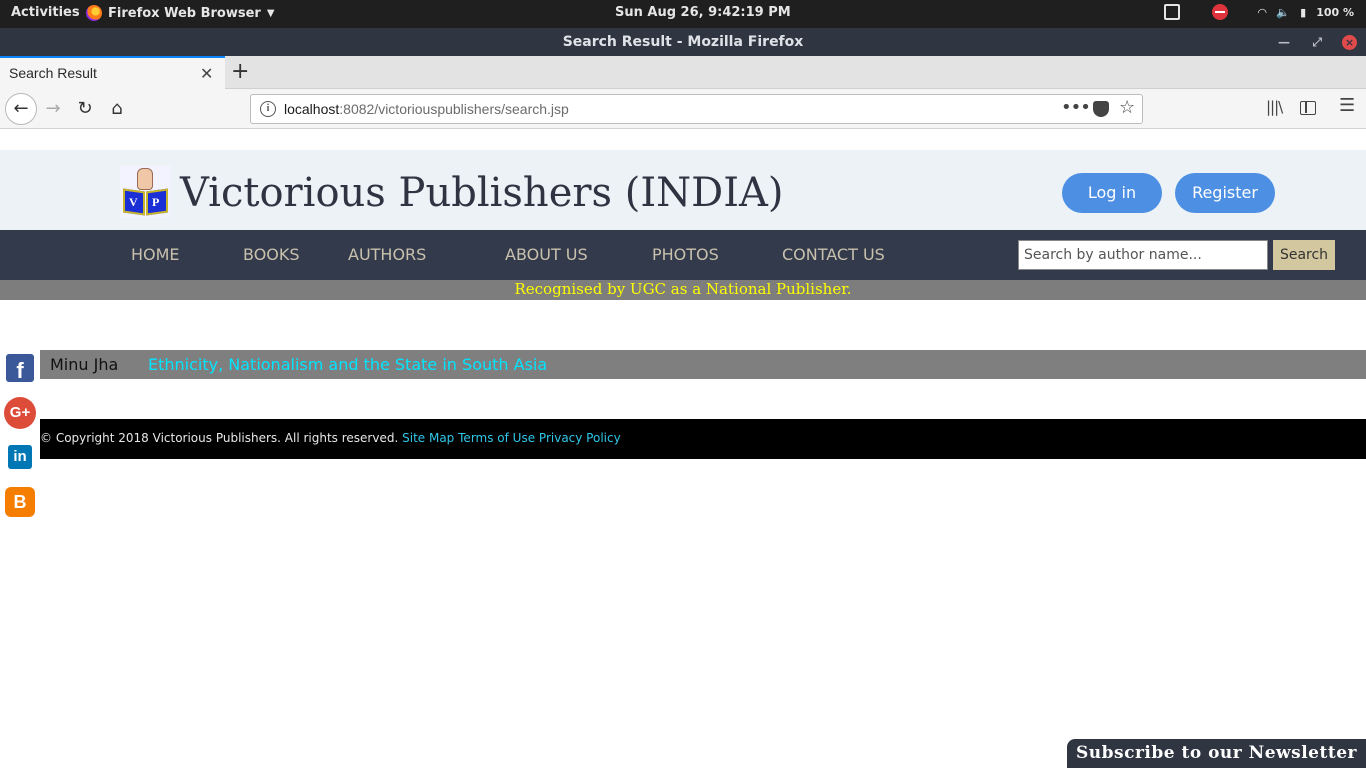 Image resolution: width=1366 pixels, height=768 pixels. Describe the element at coordinates (271, 254) in the screenshot. I see `nav-books: BOOKS` at that location.